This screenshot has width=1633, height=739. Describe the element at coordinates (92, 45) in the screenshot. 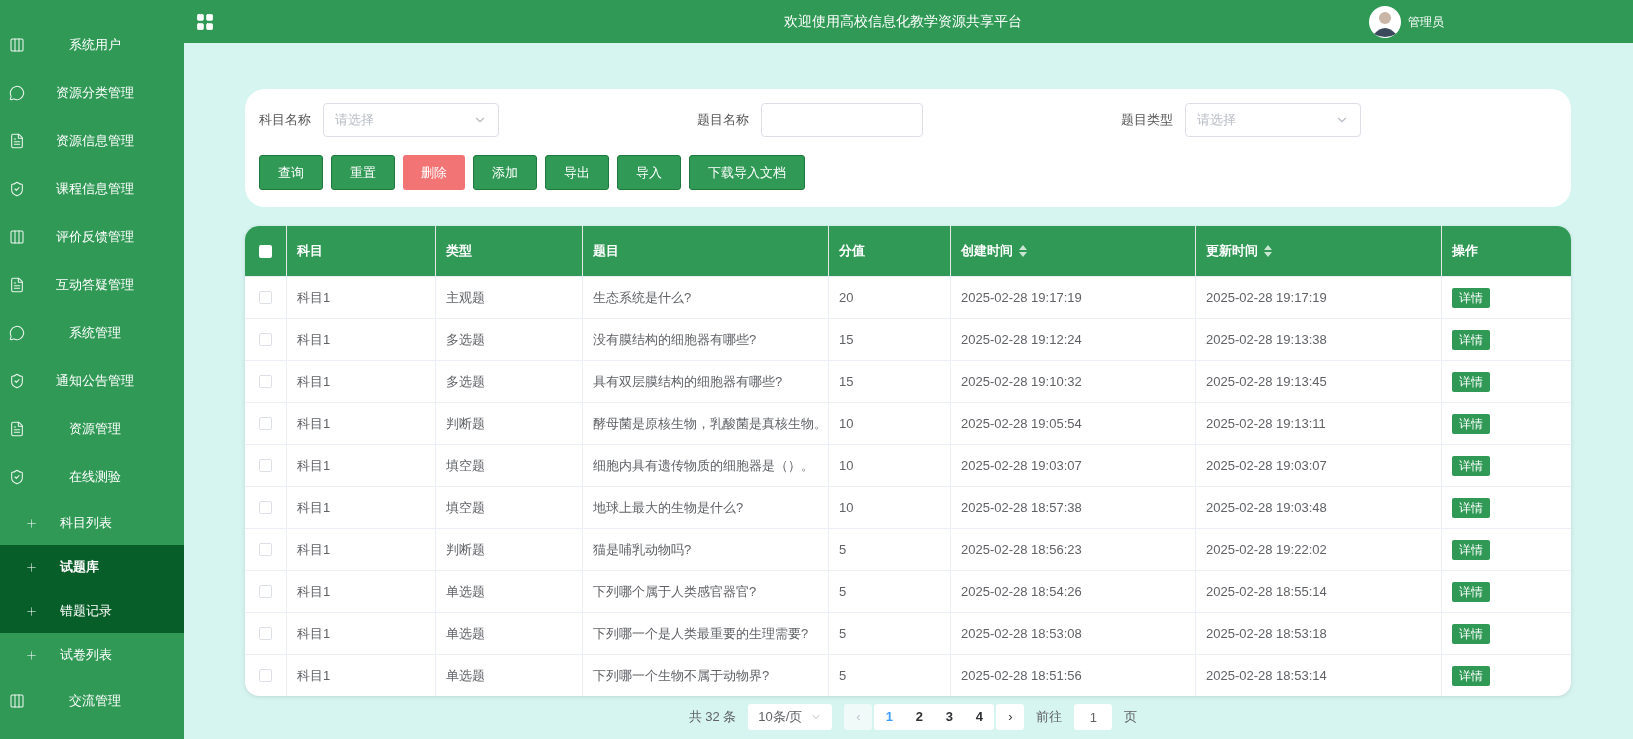

I see `sidebar-item: 系统用户` at that location.